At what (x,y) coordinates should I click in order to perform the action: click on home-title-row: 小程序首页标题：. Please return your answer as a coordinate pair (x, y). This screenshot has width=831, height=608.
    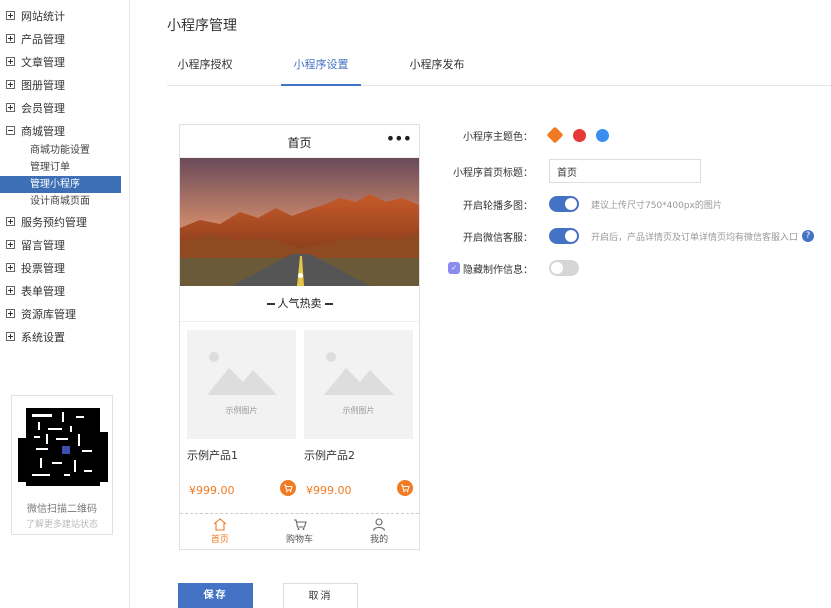
    Looking at the image, I should click on (566, 171).